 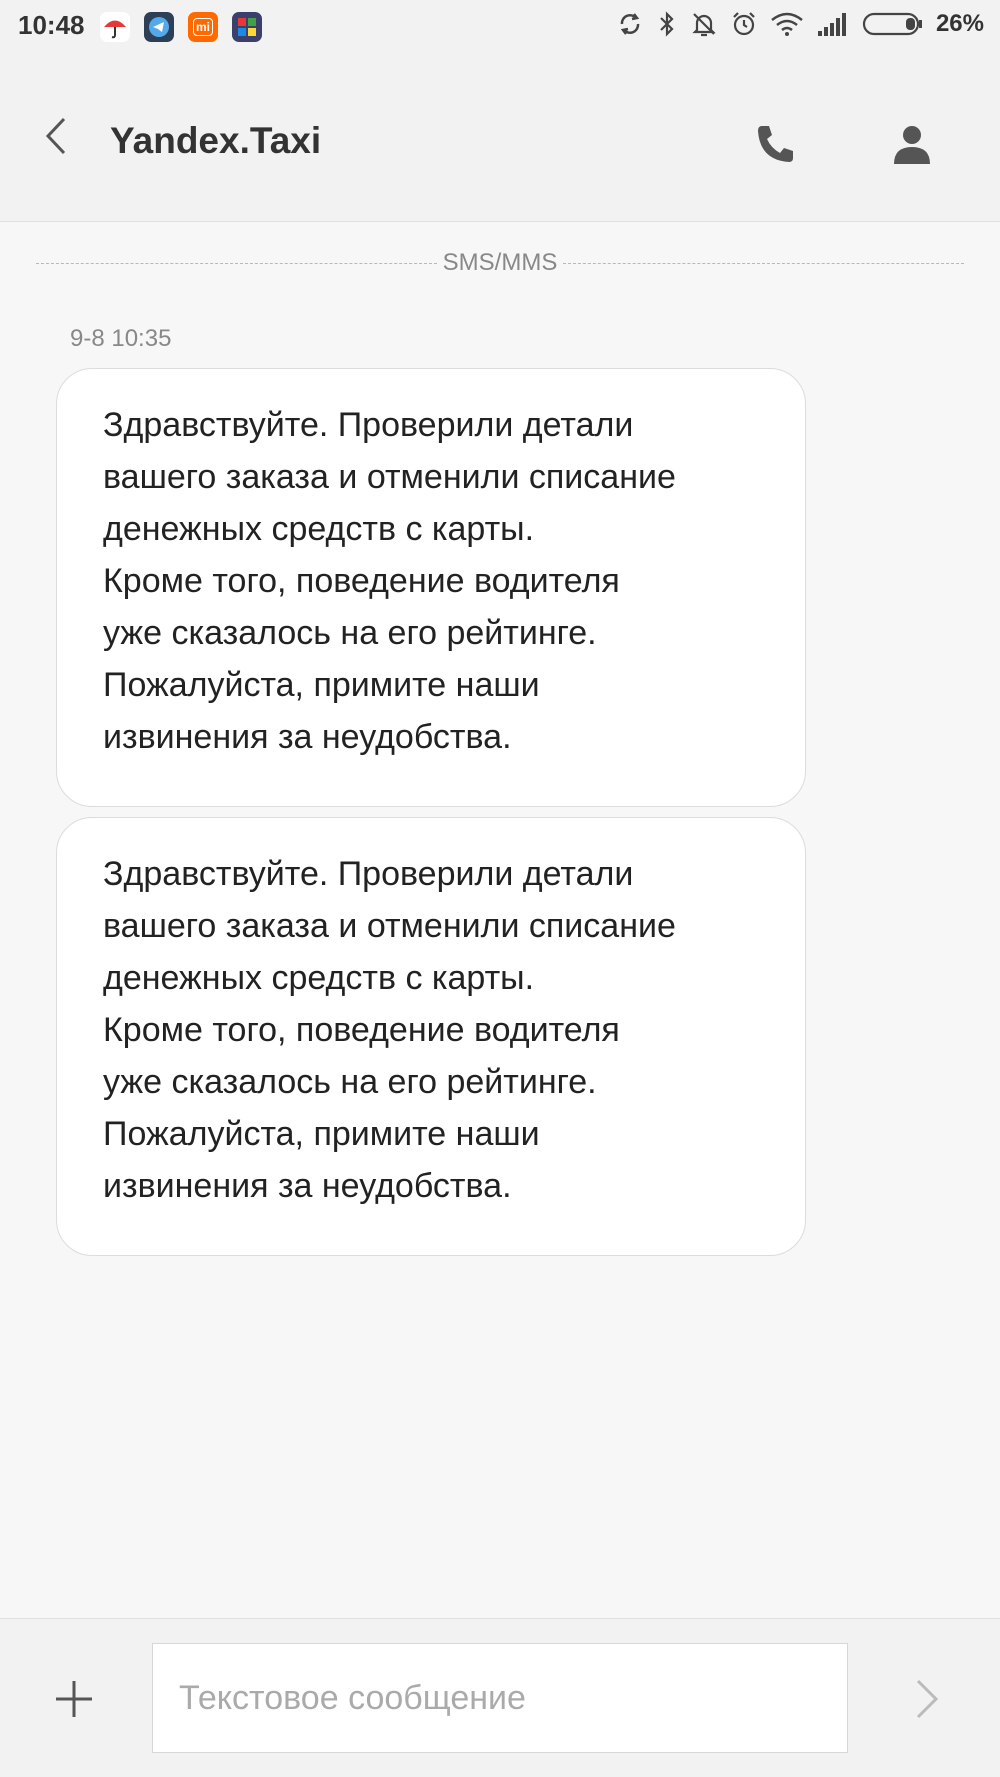 I want to click on chevron-right-icon, so click(x=927, y=1699).